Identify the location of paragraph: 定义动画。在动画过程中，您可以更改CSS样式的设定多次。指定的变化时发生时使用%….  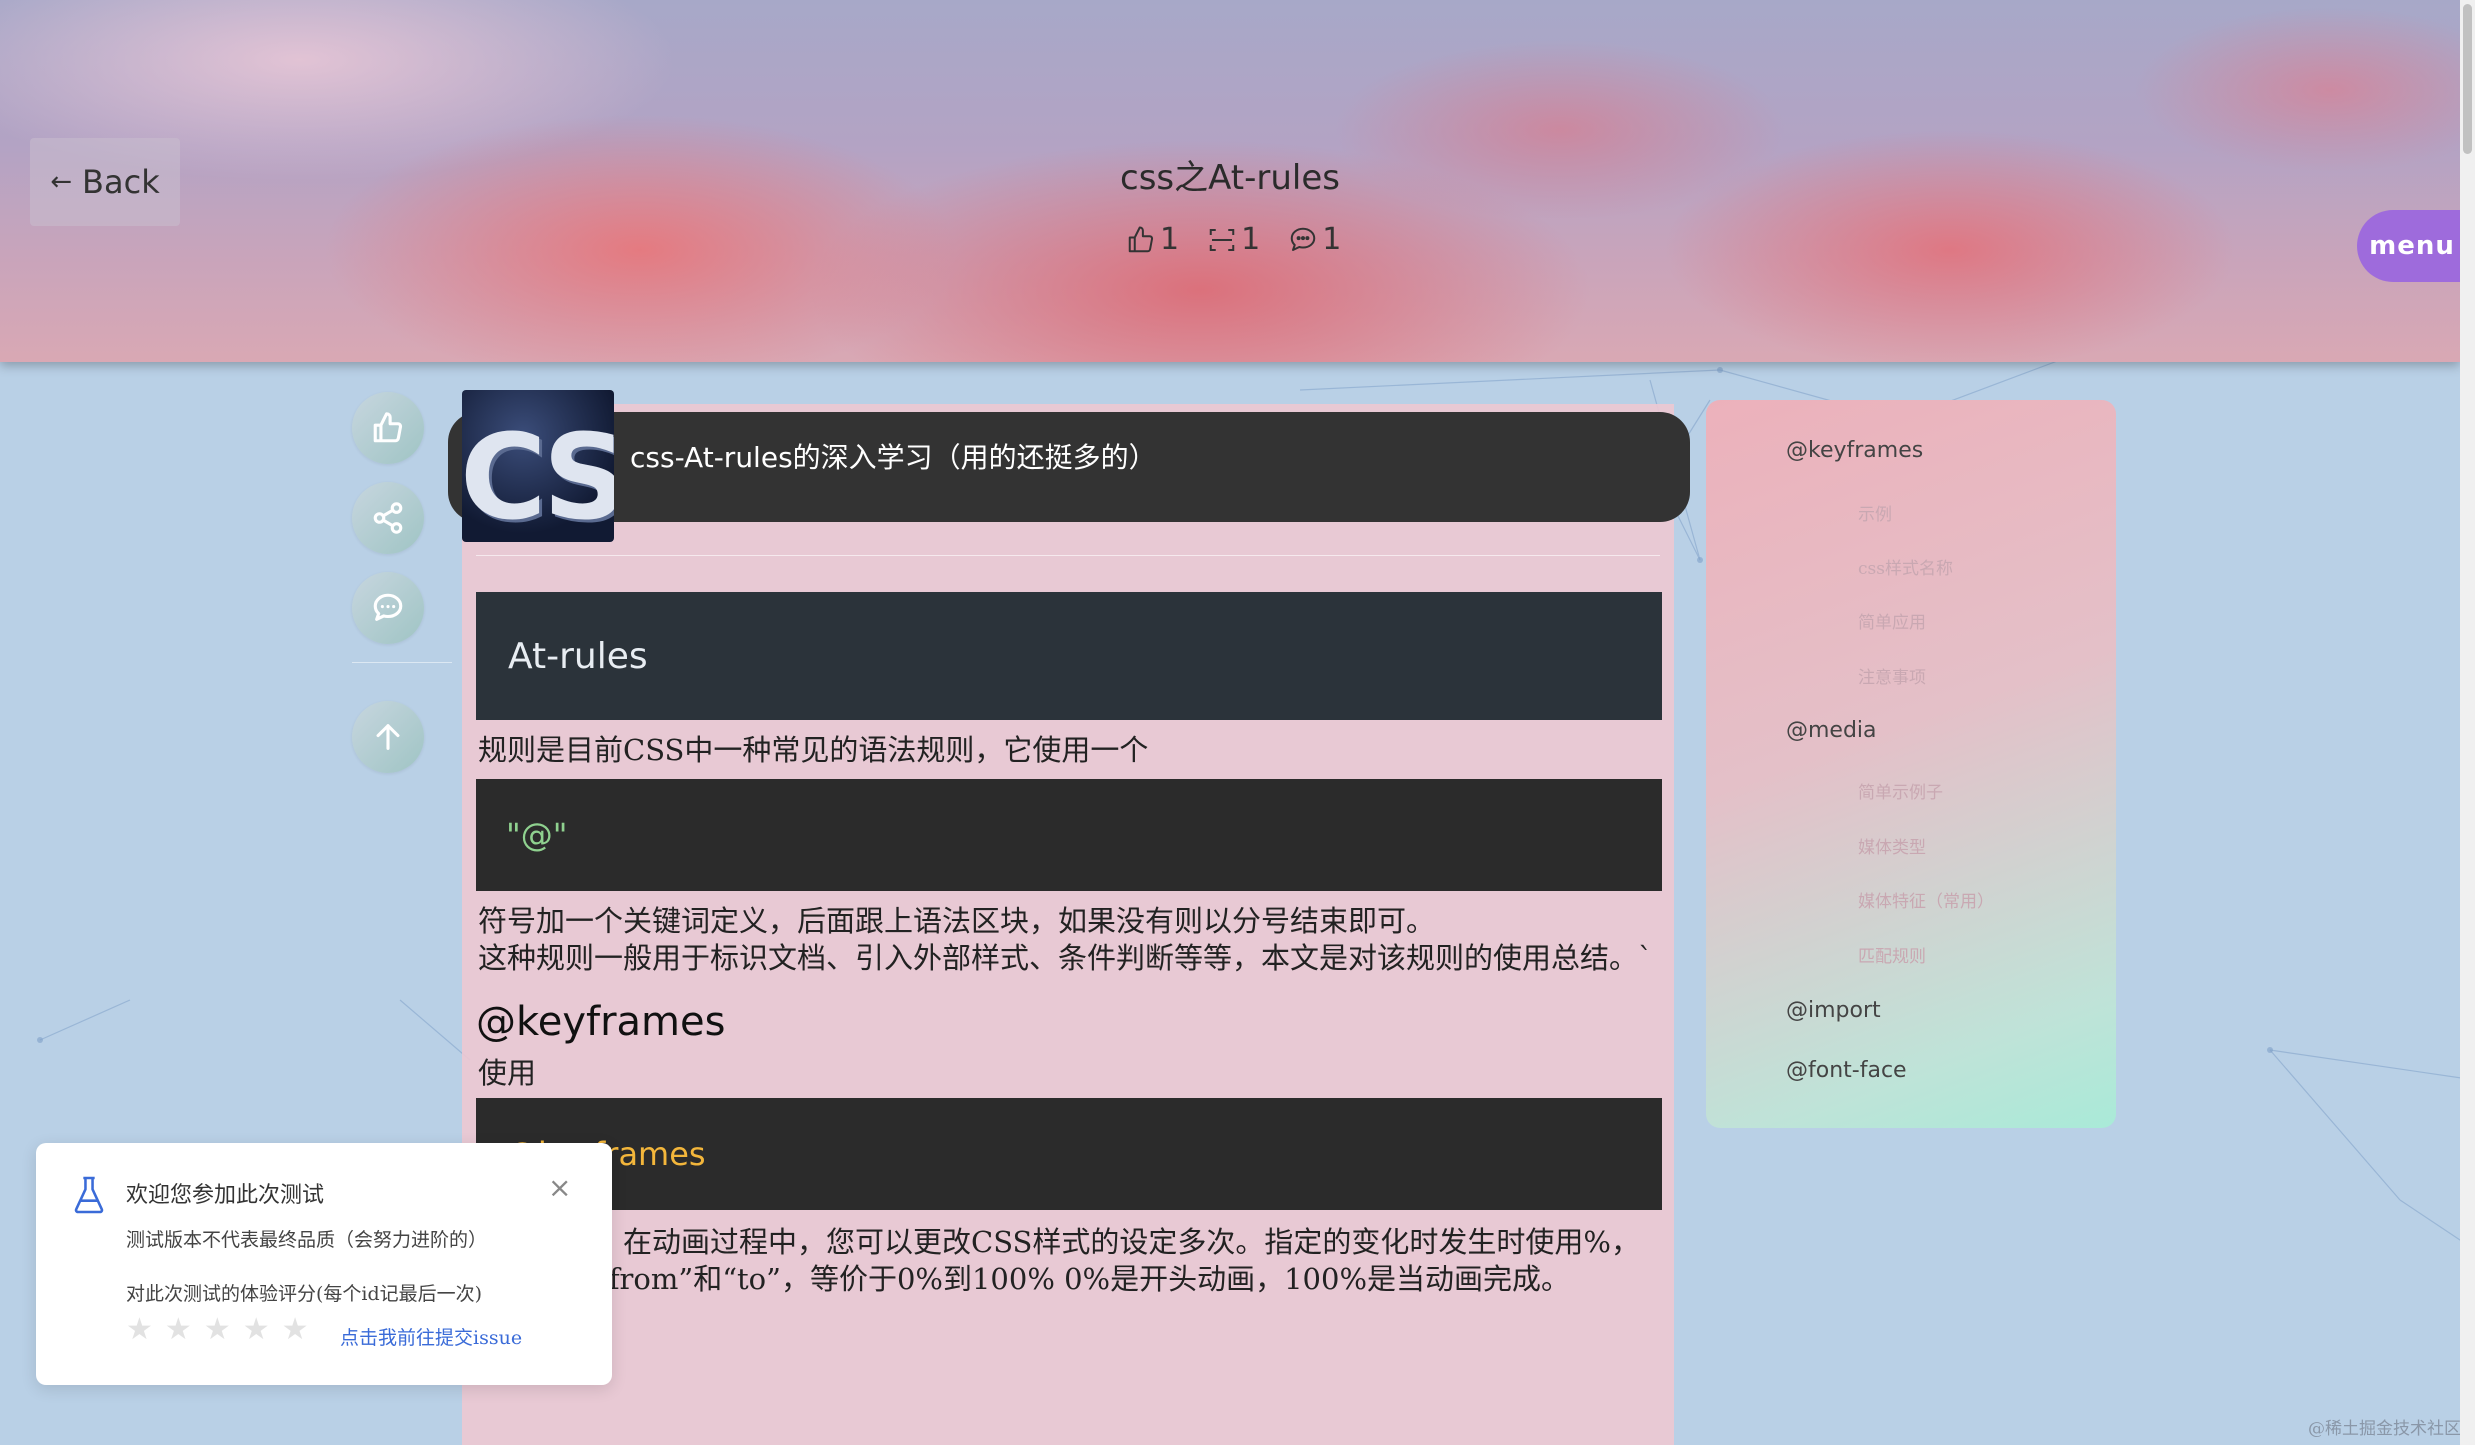
(1059, 1260).